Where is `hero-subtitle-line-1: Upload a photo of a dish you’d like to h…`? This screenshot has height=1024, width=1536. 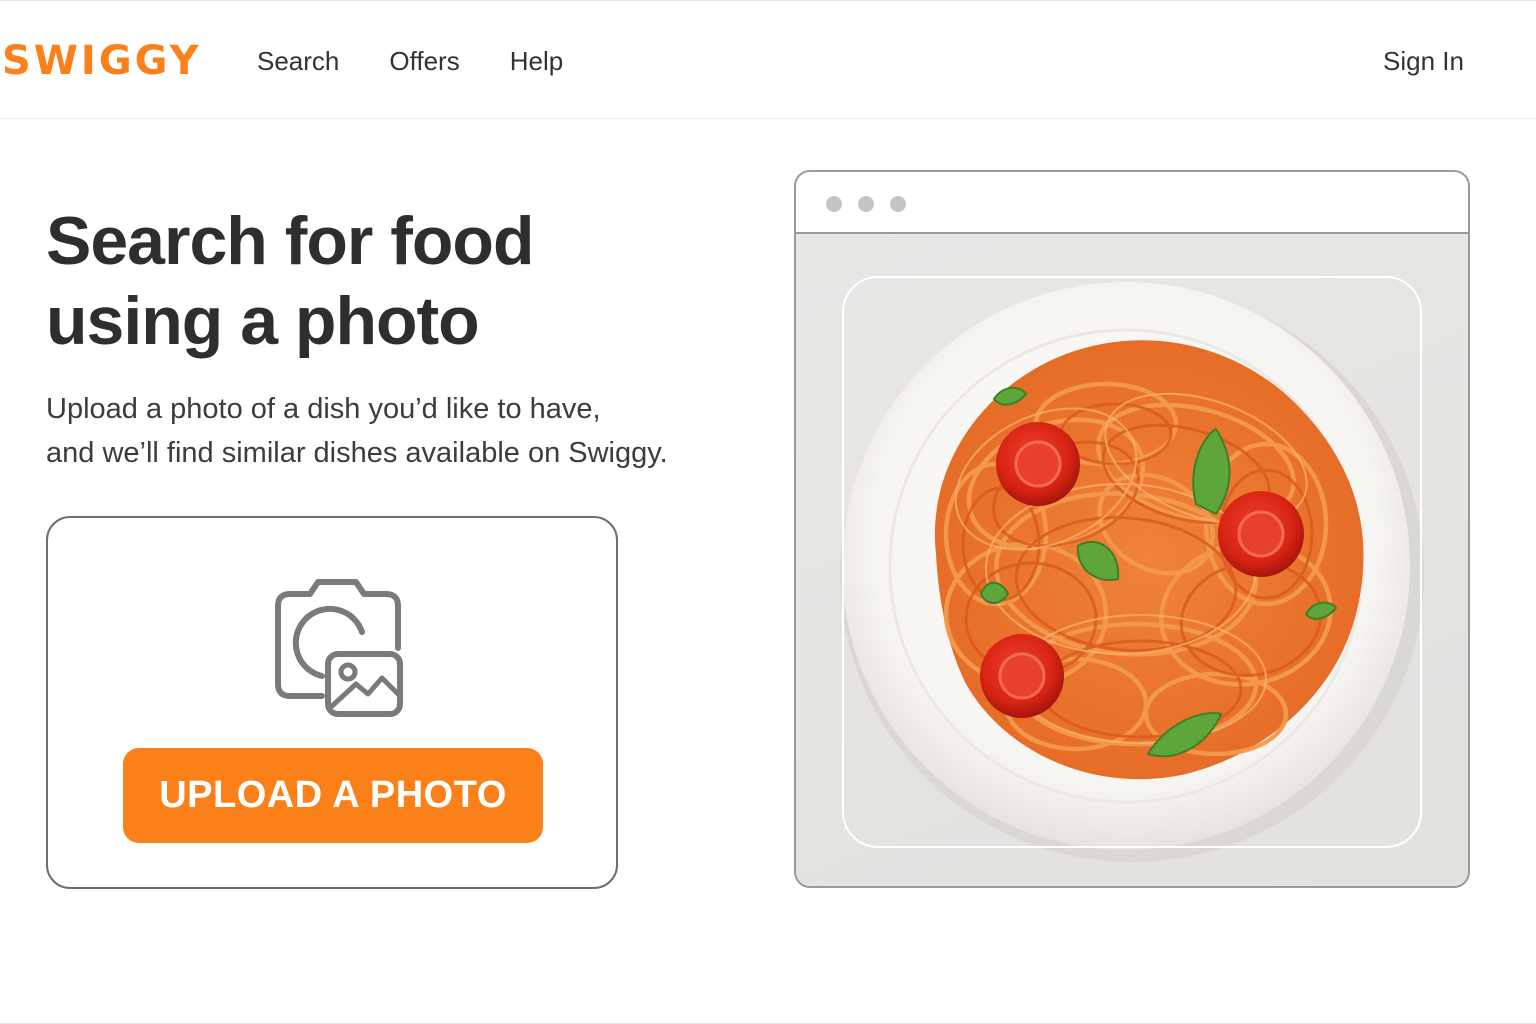 hero-subtitle-line-1: Upload a photo of a dish you’d like to h… is located at coordinates (323, 409).